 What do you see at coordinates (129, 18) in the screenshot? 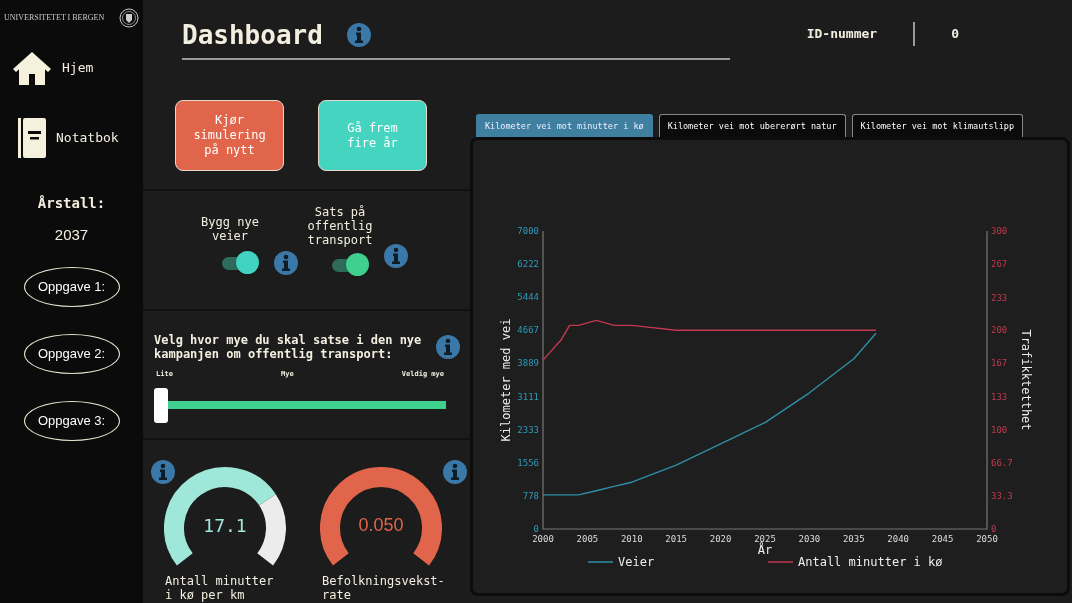
I see `seal-icon` at bounding box center [129, 18].